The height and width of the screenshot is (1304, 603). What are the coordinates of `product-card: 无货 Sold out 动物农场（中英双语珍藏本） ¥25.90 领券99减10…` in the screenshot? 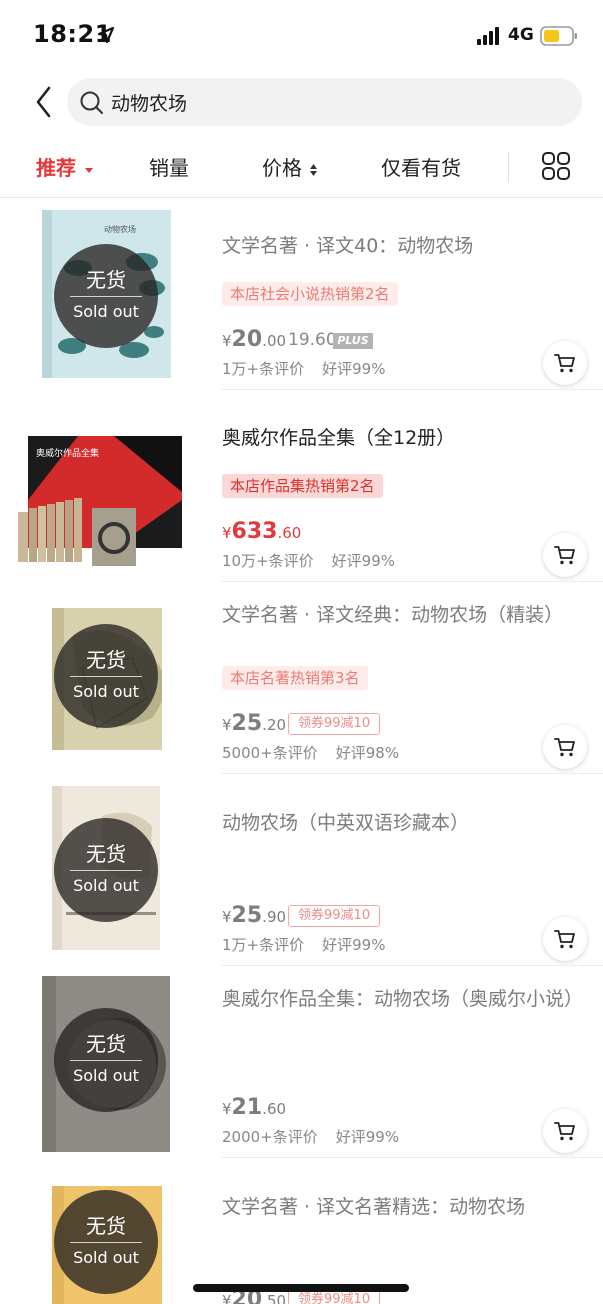 It's located at (301, 870).